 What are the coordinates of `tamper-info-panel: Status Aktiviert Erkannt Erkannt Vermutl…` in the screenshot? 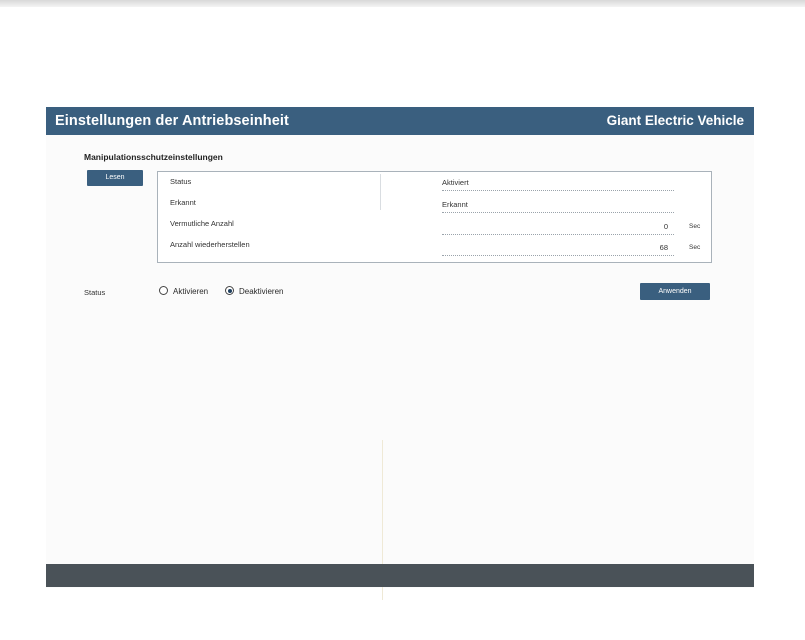 It's located at (434, 217).